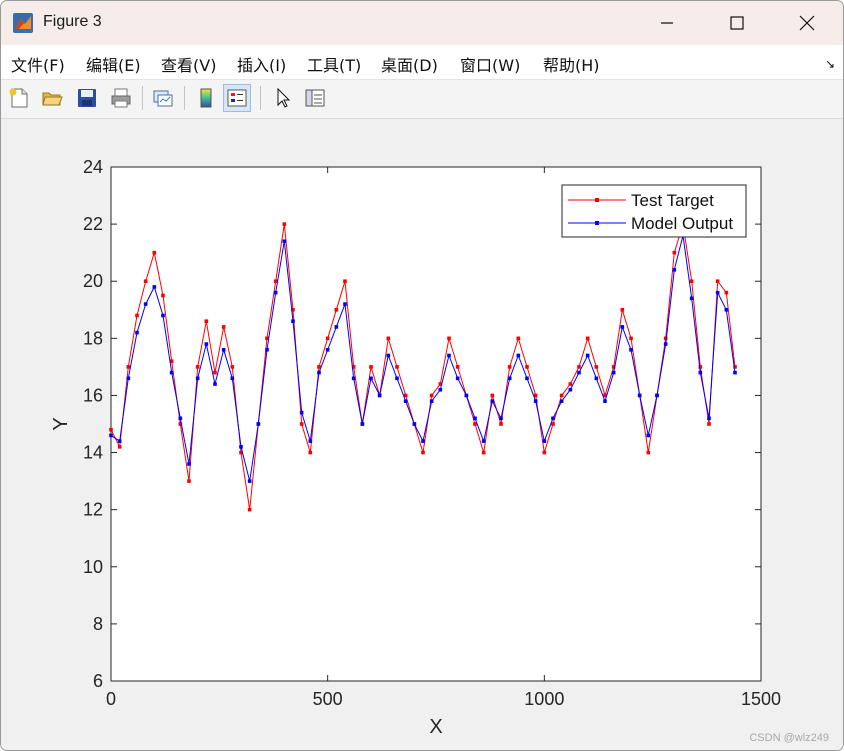 The image size is (844, 751). I want to click on matlab-icon, so click(23, 23).